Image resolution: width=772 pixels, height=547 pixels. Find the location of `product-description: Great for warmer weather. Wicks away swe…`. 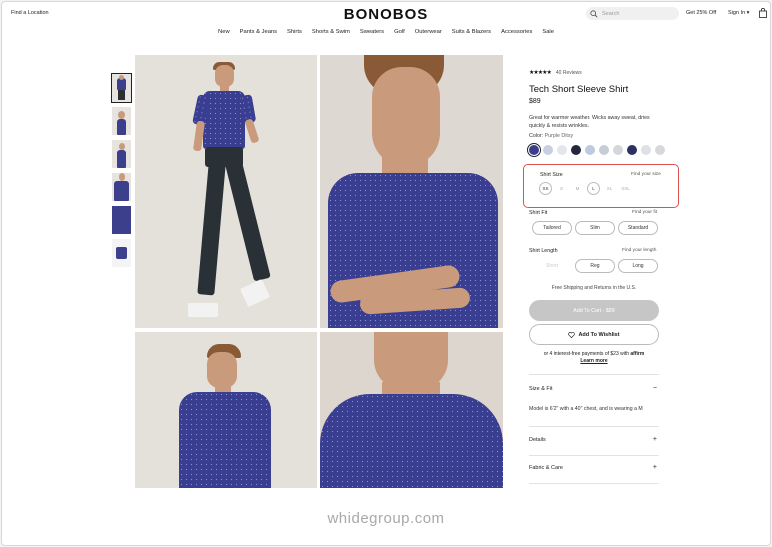

product-description: Great for warmer weather. Wicks away swe… is located at coordinates (589, 122).